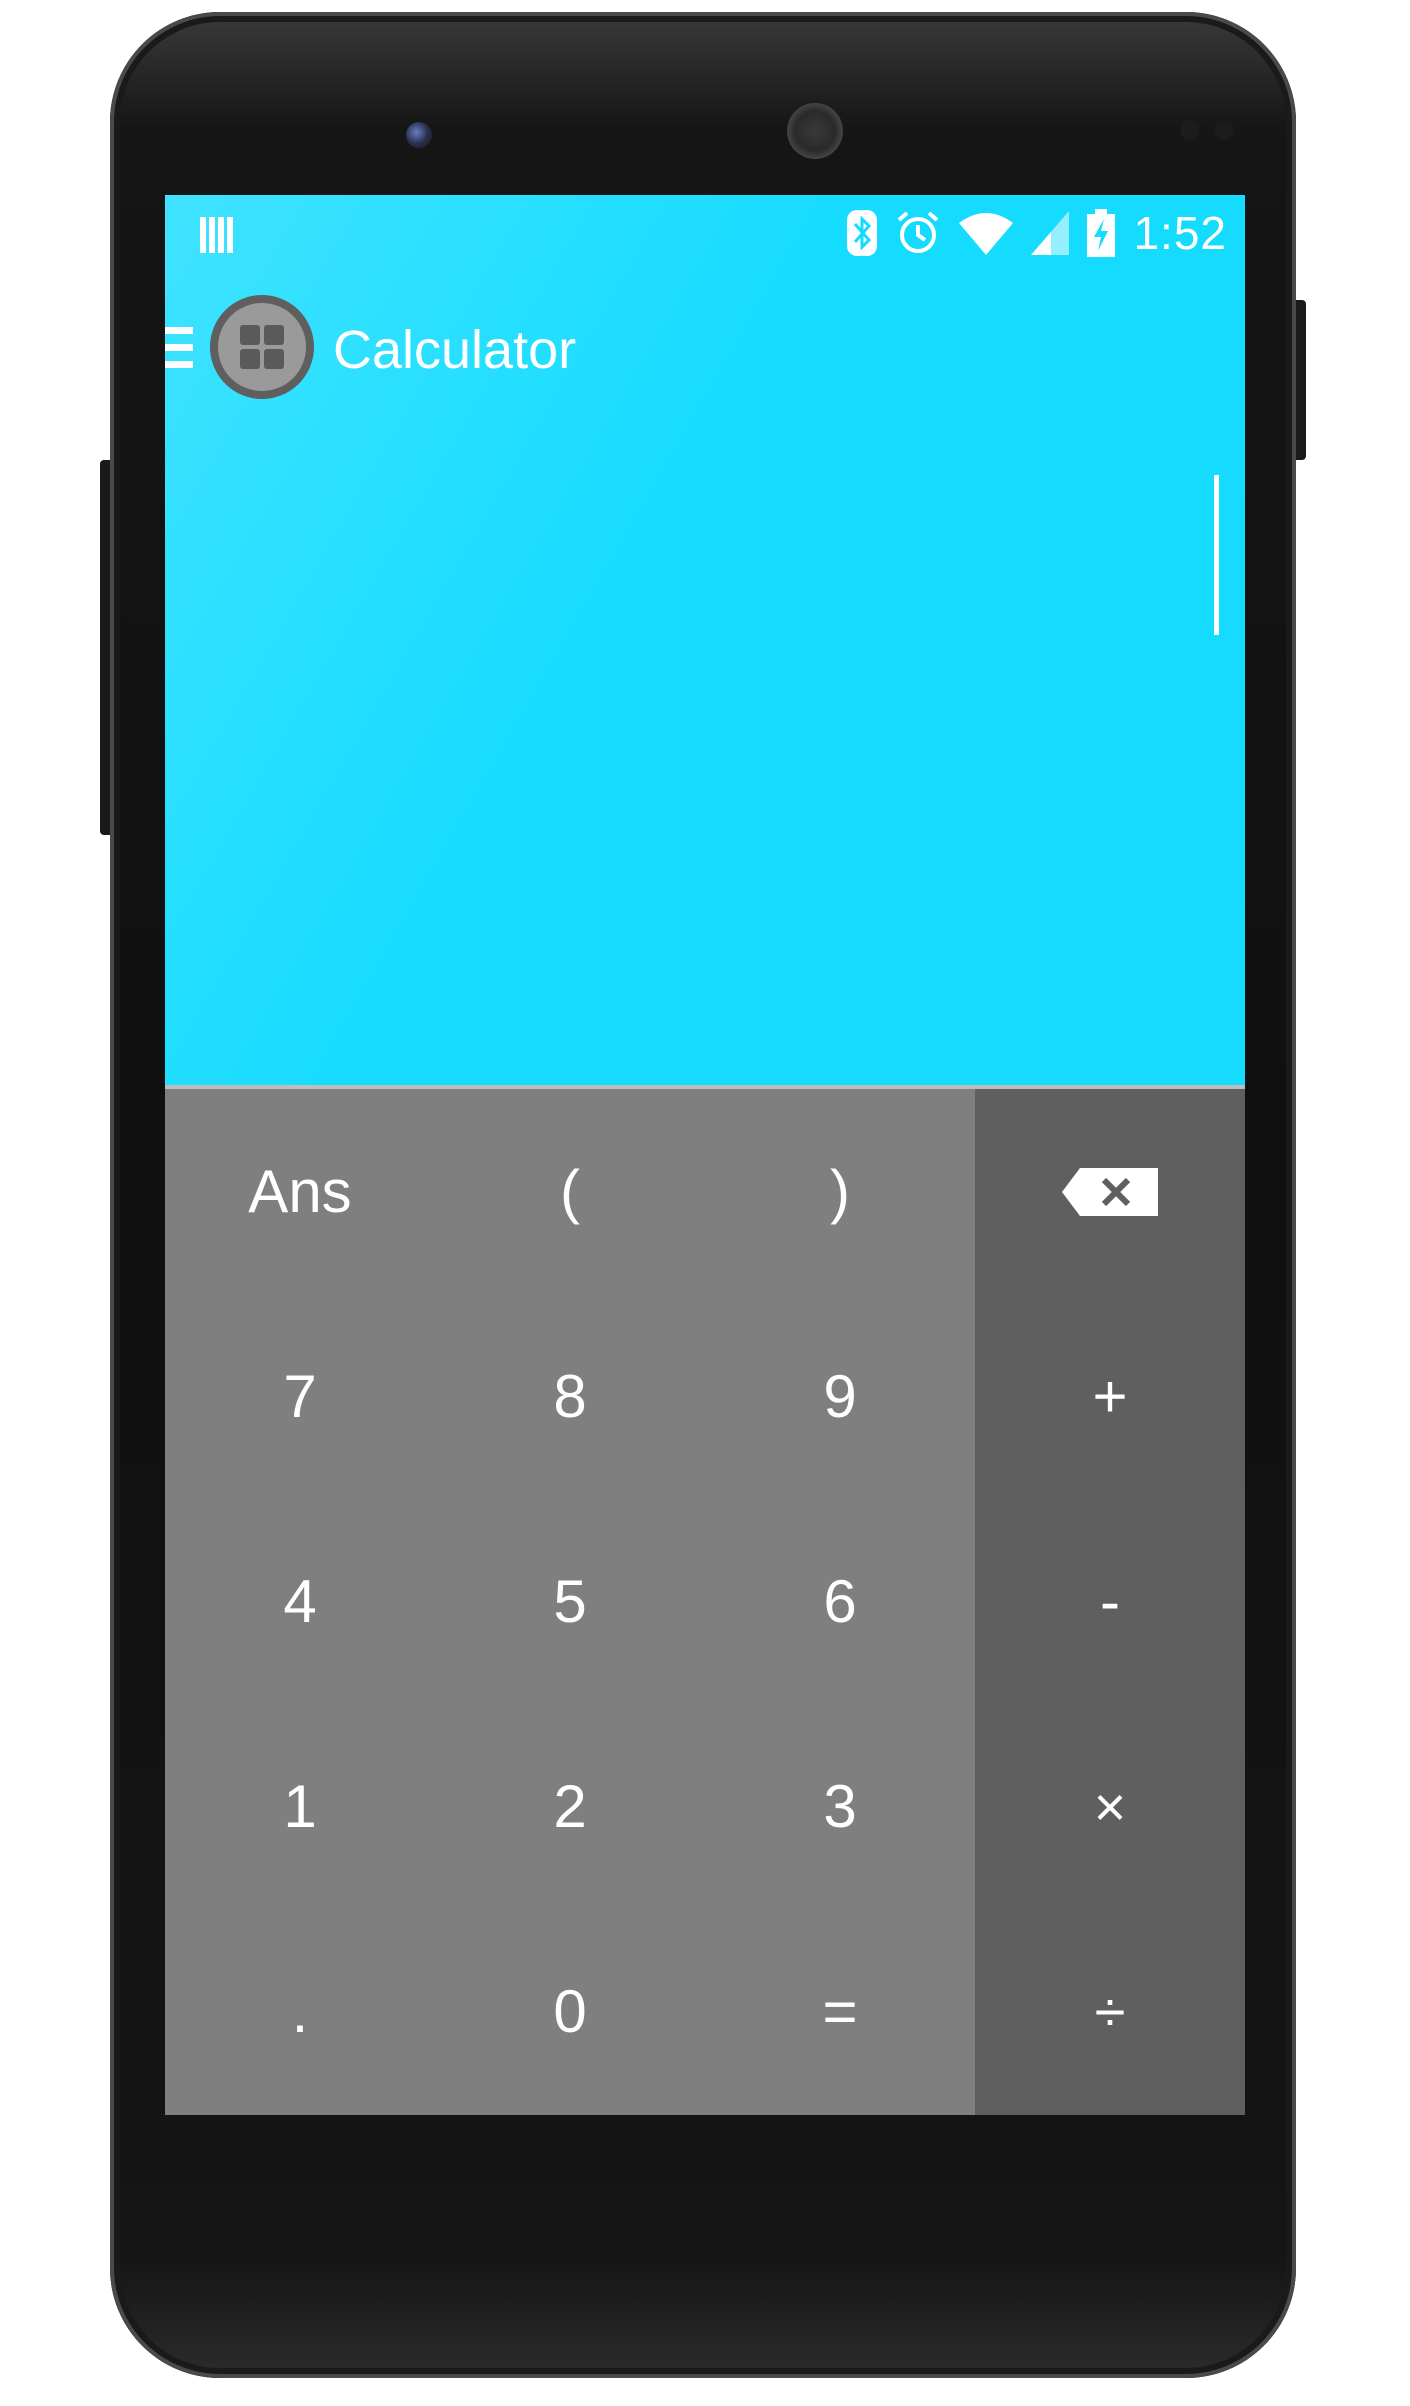 The width and height of the screenshot is (1410, 2406). Describe the element at coordinates (986, 233) in the screenshot. I see `wifi-icon` at that location.